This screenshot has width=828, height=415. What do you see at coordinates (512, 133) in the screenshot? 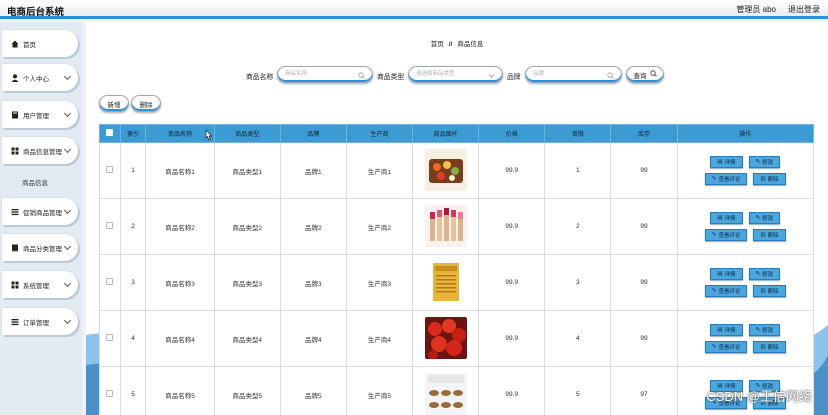
I see `column-header: 价格` at bounding box center [512, 133].